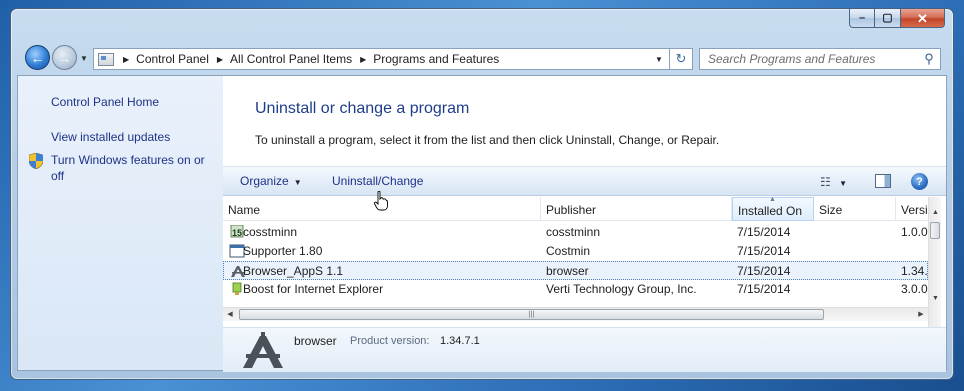 The width and height of the screenshot is (964, 391). What do you see at coordinates (914, 289) in the screenshot?
I see `program-version: 3.0.0.` at bounding box center [914, 289].